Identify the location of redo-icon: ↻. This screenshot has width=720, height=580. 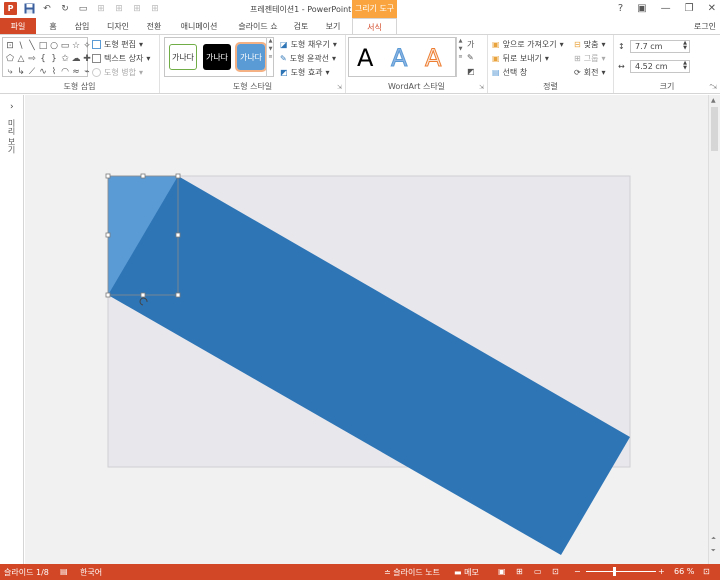
(65, 9).